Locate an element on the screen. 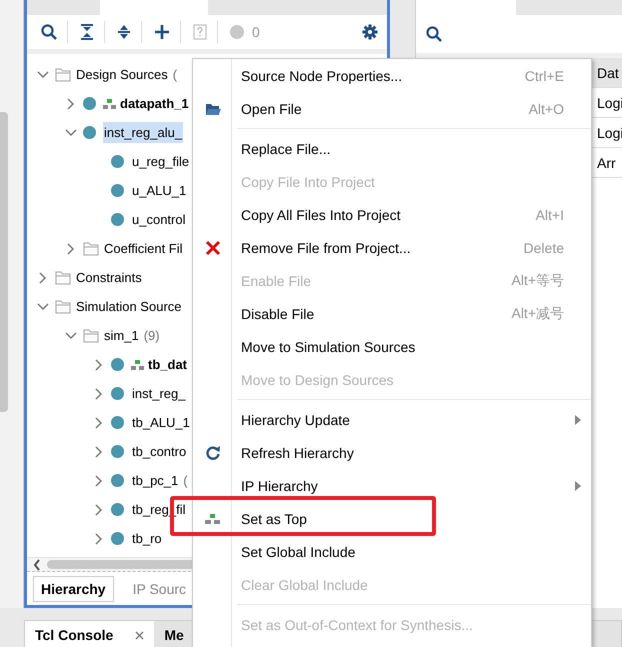 This screenshot has width=622, height=647. scroll-left-icon is located at coordinates (37, 564).